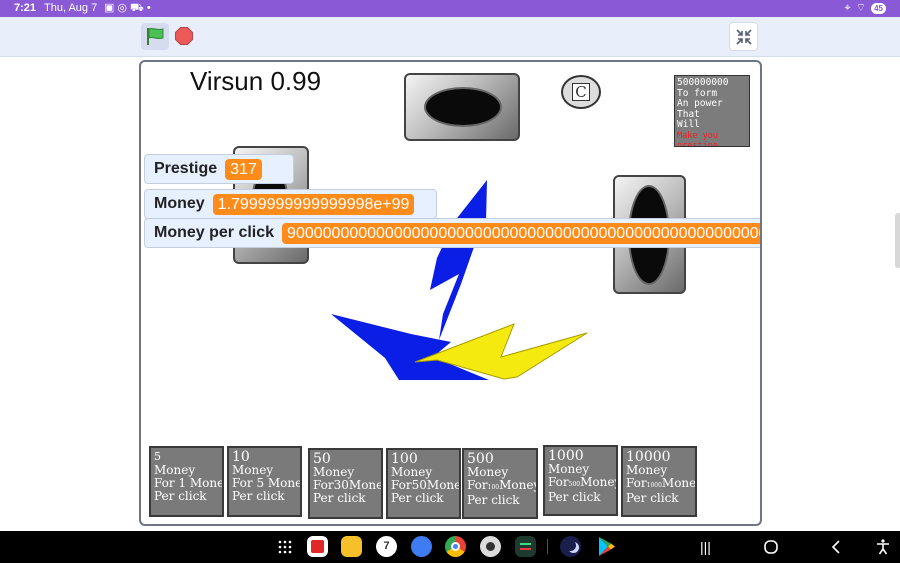 The height and width of the screenshot is (563, 900). Describe the element at coordinates (688, 124) in the screenshot. I see `prestige-note-line: Will` at that location.